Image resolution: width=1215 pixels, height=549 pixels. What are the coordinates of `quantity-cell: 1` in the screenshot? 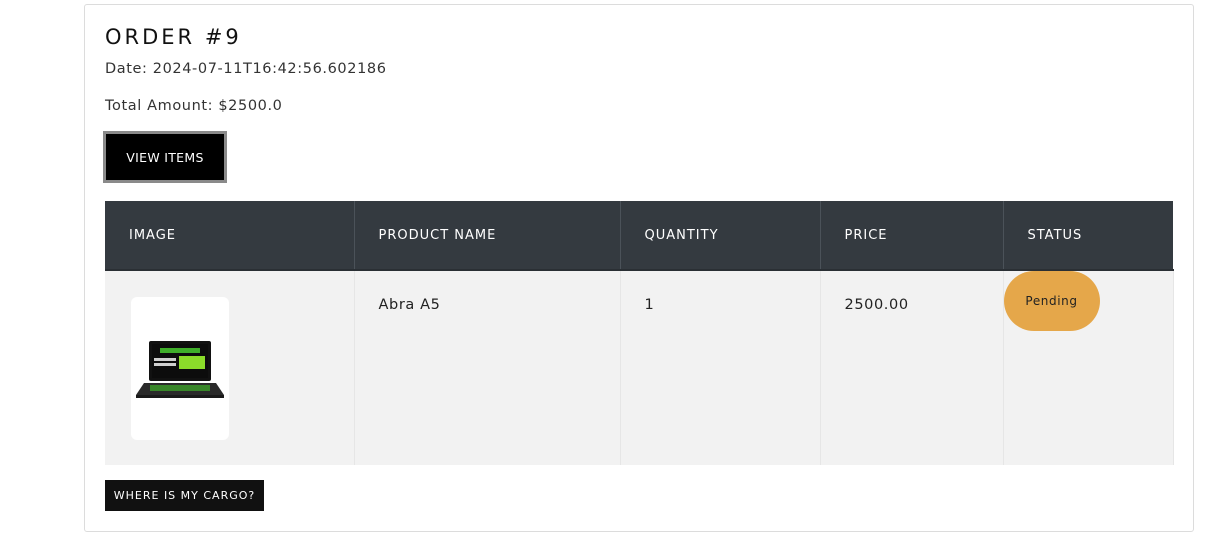 It's located at (720, 367).